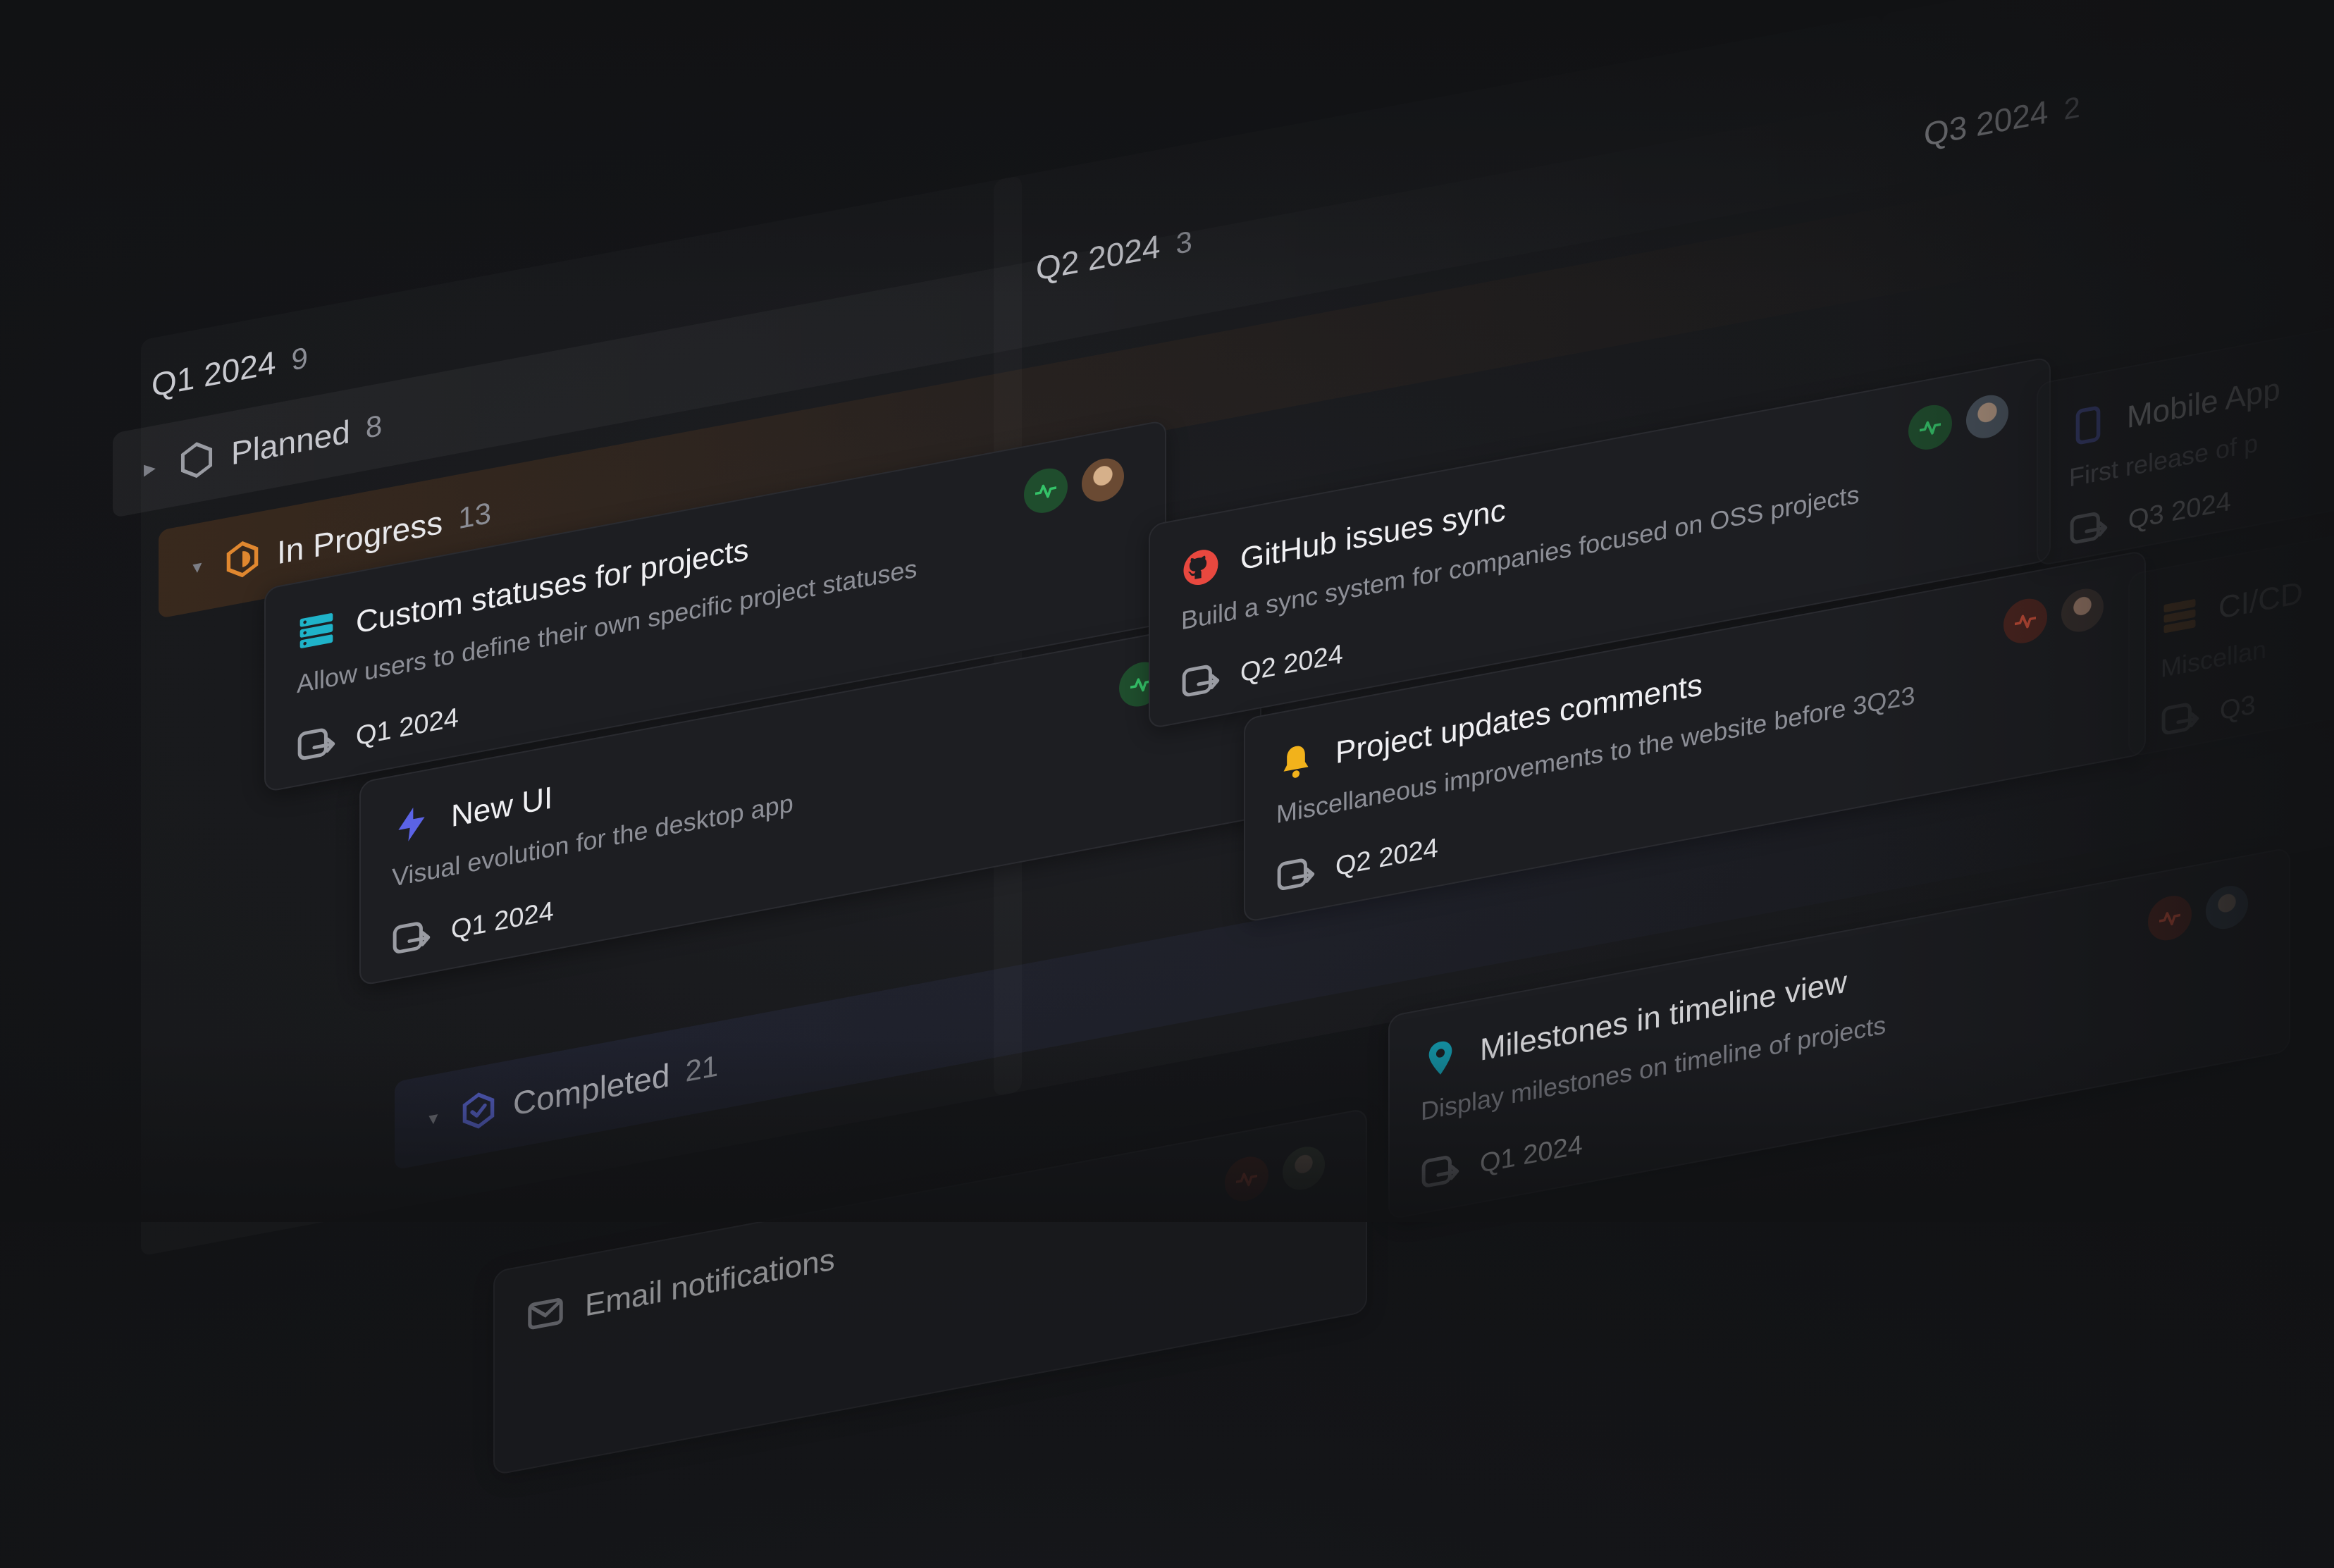  What do you see at coordinates (1200, 568) in the screenshot?
I see `github-icon` at bounding box center [1200, 568].